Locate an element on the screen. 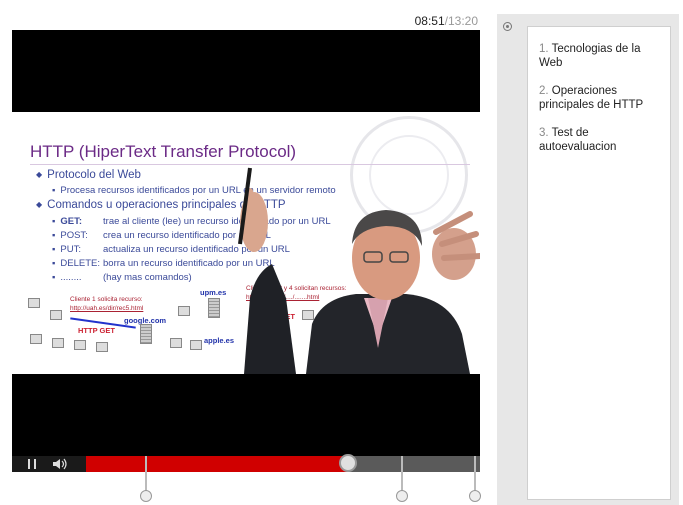 Image resolution: width=683 pixels, height=505 pixels. chapter-label: Tecnologias de la Web is located at coordinates (590, 56).